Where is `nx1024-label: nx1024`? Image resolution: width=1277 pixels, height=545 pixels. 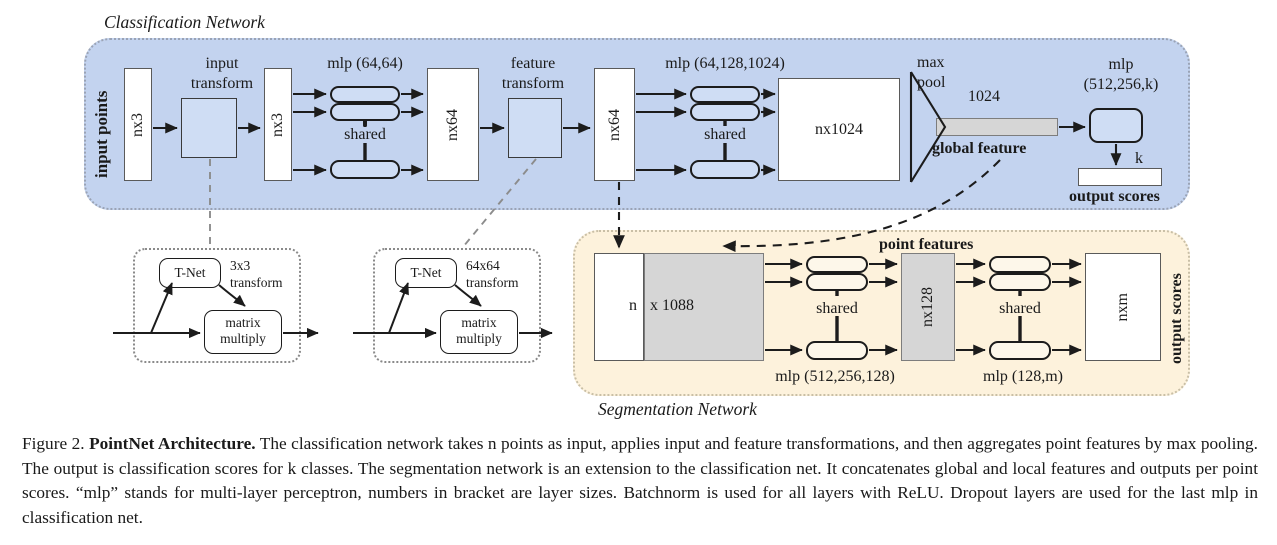
nx1024-label: nx1024 is located at coordinates (839, 129).